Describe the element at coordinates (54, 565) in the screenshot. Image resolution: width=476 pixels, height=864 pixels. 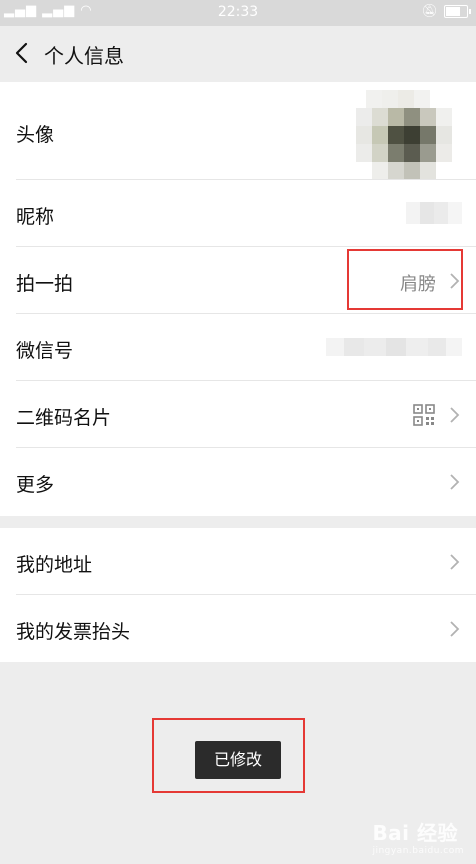
I see `row-label: 我的地址` at that location.